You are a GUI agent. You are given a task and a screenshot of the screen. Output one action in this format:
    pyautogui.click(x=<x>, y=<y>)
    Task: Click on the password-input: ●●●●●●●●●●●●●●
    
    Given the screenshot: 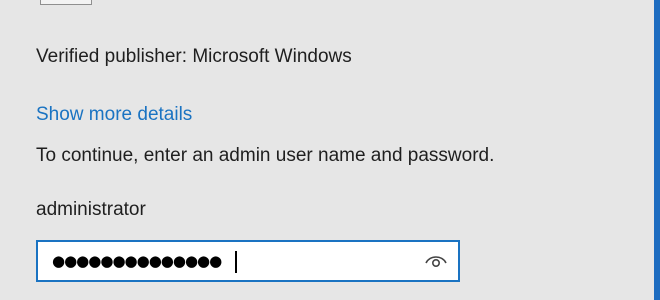 What is the action you would take?
    pyautogui.click(x=248, y=261)
    